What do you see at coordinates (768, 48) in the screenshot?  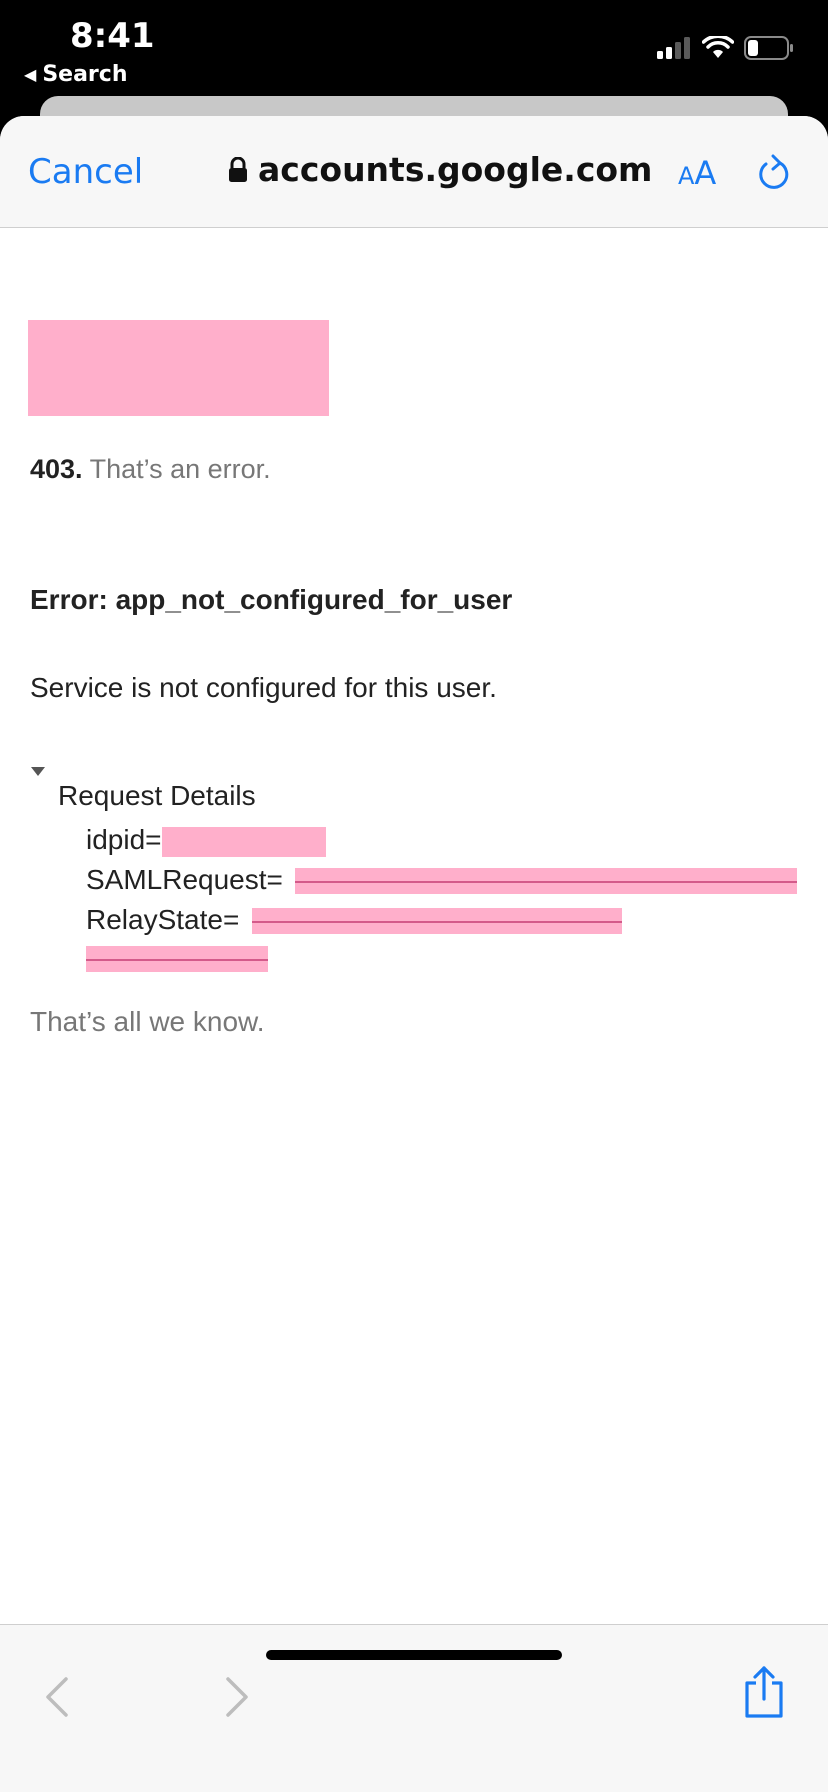 I see `battery-icon` at bounding box center [768, 48].